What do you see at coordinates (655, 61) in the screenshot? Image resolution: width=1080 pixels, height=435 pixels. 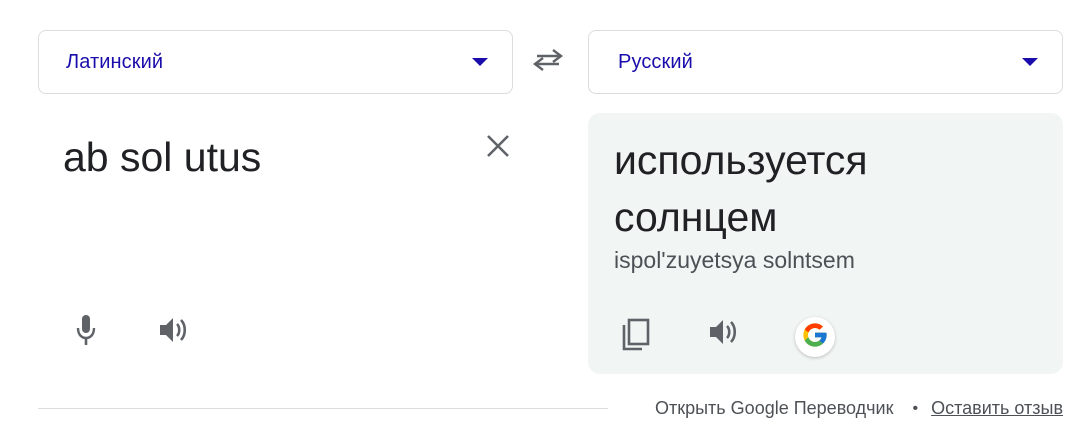 I see `target-language-label: Русский` at bounding box center [655, 61].